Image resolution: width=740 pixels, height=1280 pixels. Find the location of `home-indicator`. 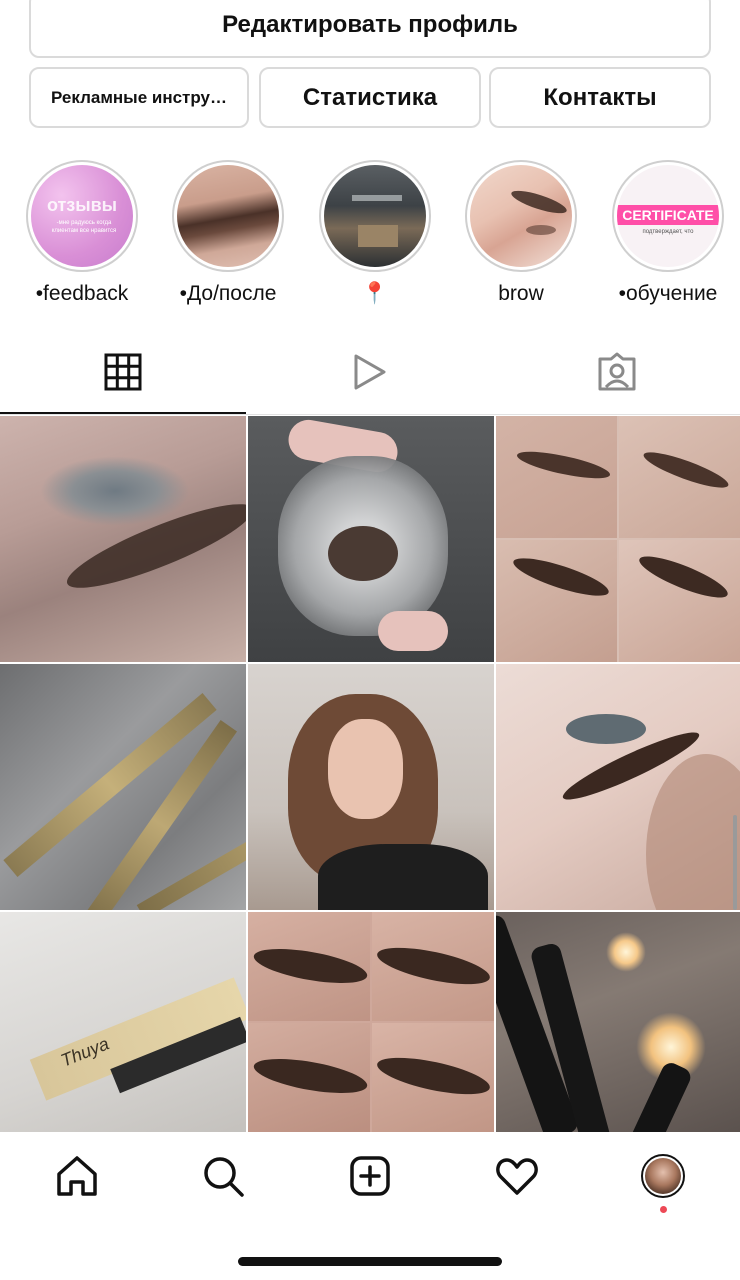

home-indicator is located at coordinates (370, 1261).